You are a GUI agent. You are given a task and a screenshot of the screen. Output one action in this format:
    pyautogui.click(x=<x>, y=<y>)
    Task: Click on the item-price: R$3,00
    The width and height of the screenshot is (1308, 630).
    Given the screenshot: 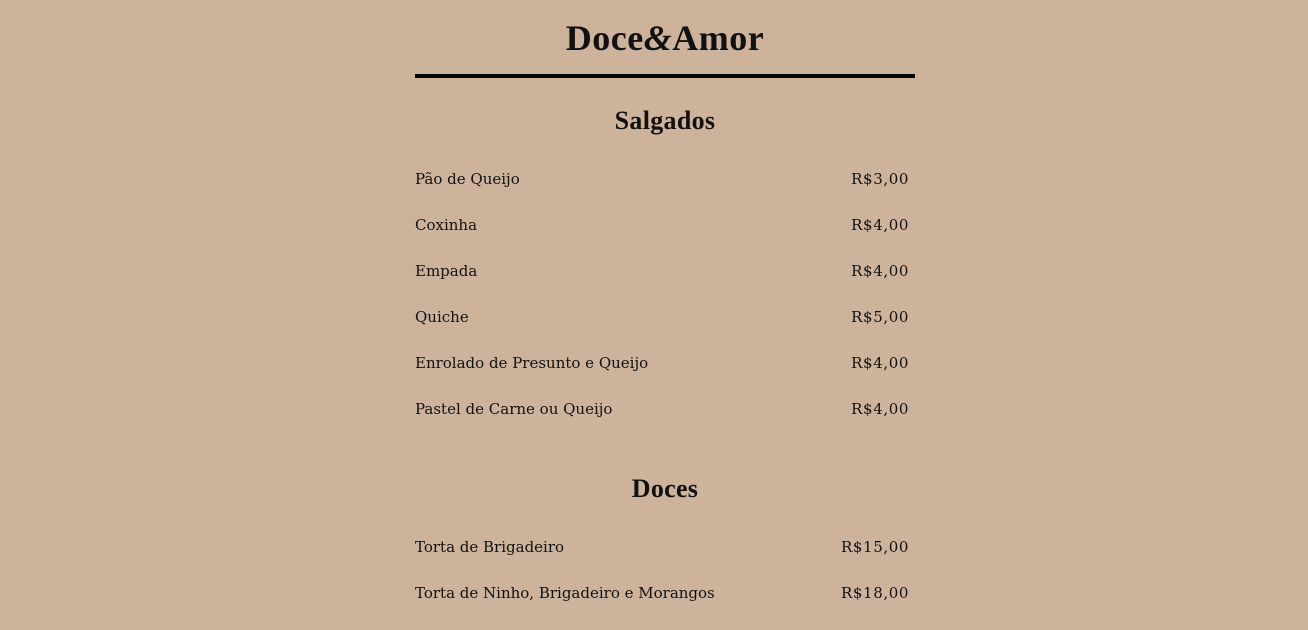 What is the action you would take?
    pyautogui.click(x=880, y=179)
    